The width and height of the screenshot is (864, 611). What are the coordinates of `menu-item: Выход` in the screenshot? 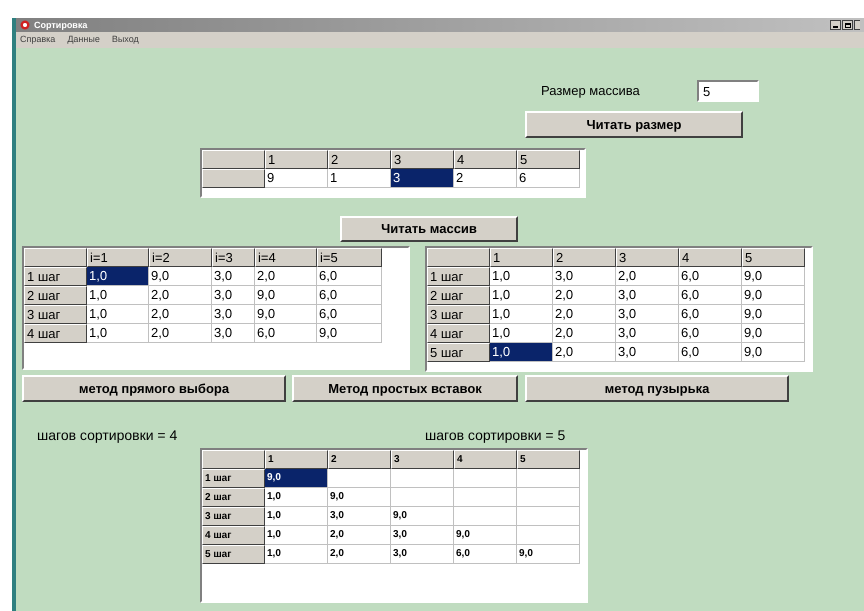 It's located at (125, 40).